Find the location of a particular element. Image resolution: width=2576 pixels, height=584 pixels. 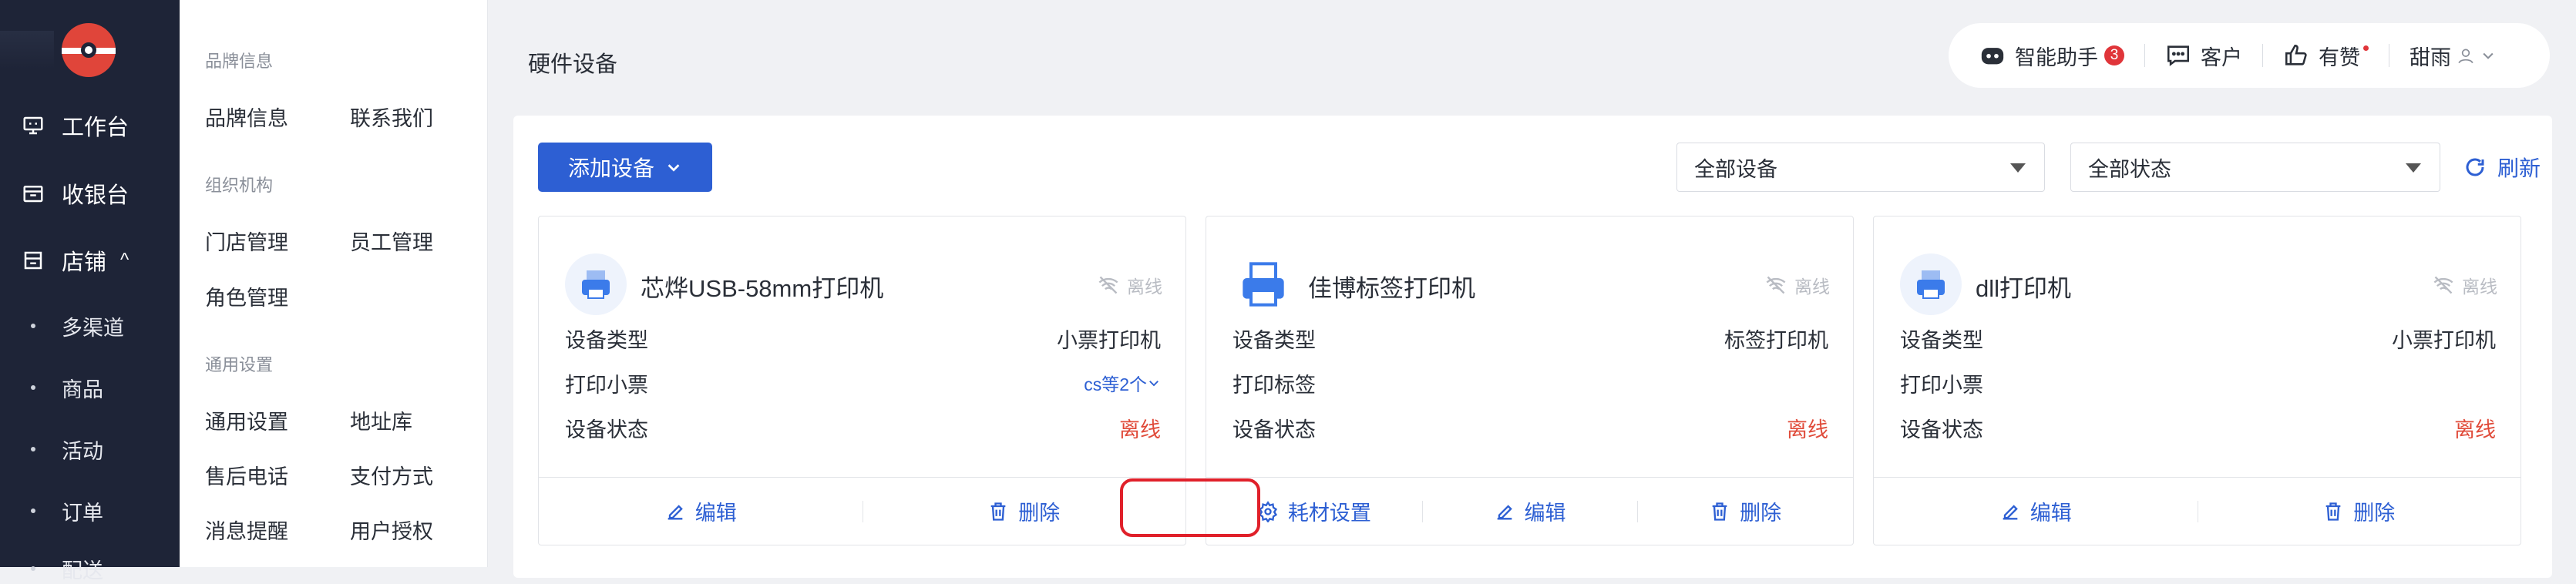

notification-dot is located at coordinates (2366, 48).